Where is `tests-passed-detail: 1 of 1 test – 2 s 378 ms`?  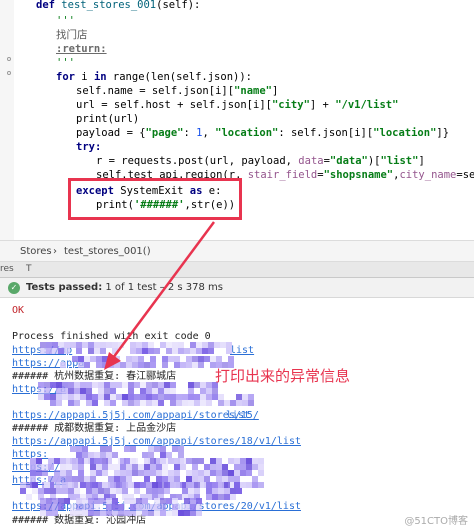 tests-passed-detail: 1 of 1 test – 2 s 378 ms is located at coordinates (162, 287).